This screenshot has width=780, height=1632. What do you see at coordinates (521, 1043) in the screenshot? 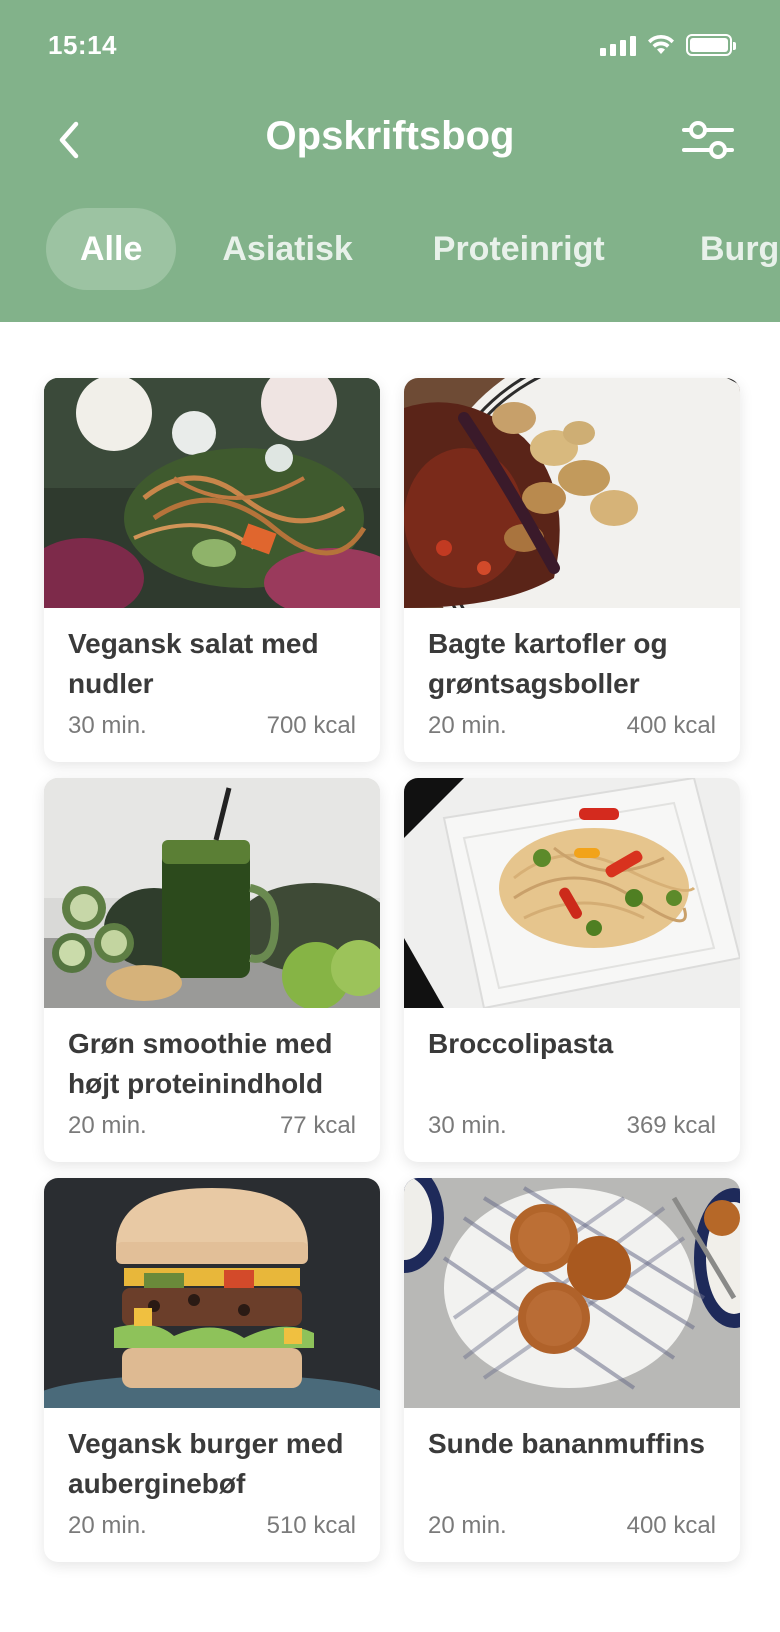
I see `recipe-name: Broccolipasta` at bounding box center [521, 1043].